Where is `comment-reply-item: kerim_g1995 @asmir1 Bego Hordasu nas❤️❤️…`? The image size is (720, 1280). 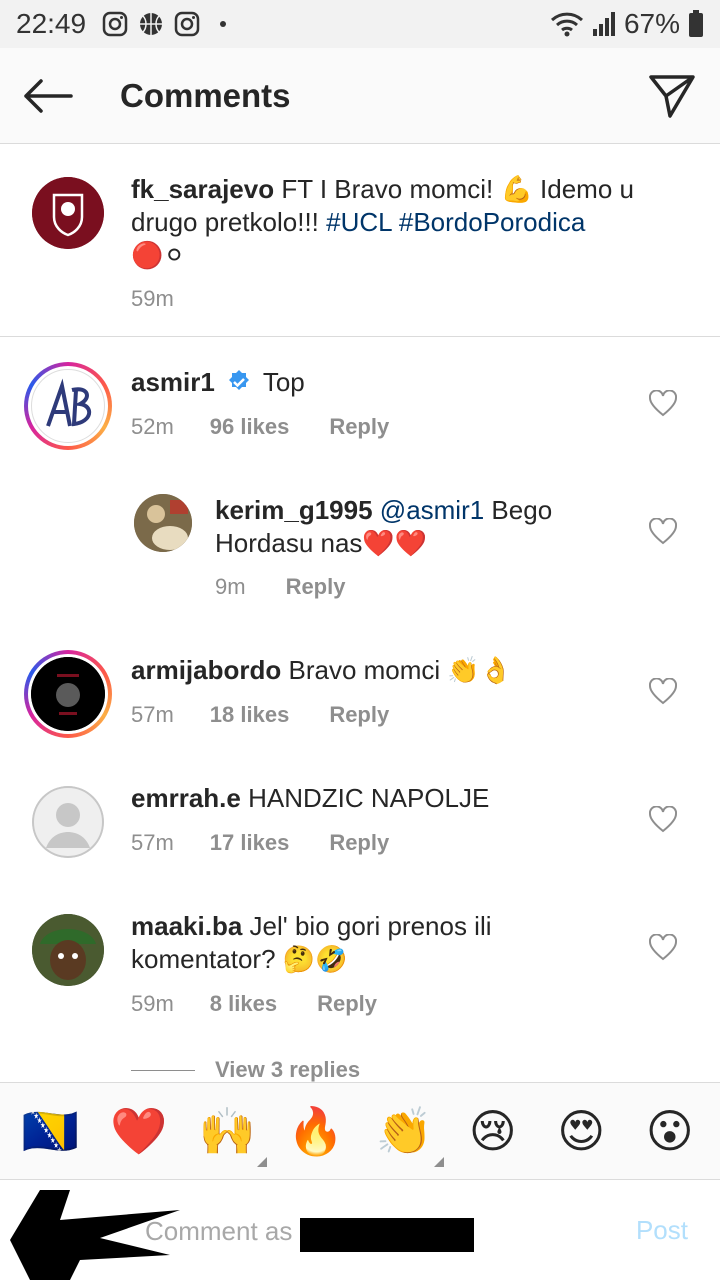
comment-reply-item: kerim_g1995 @asmir1 Bego Hordasu nas❤️❤️… is located at coordinates (360, 546).